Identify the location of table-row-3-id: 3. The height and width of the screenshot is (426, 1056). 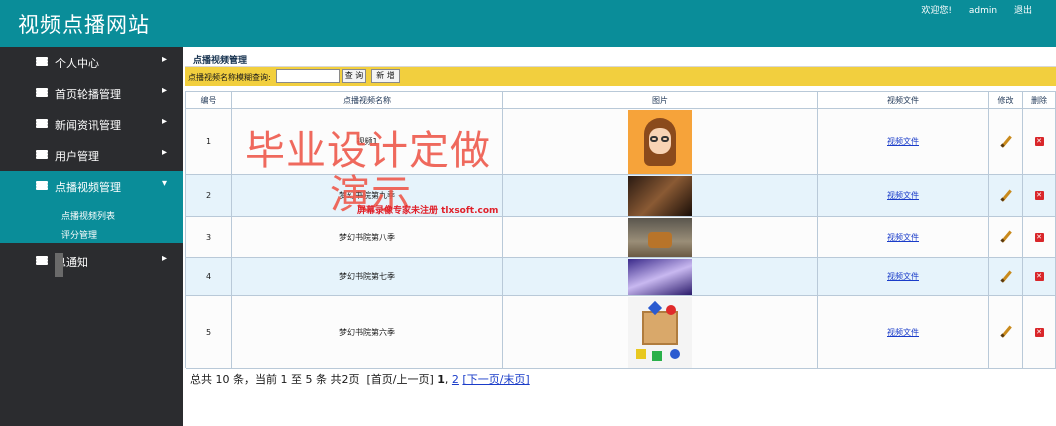
(209, 237).